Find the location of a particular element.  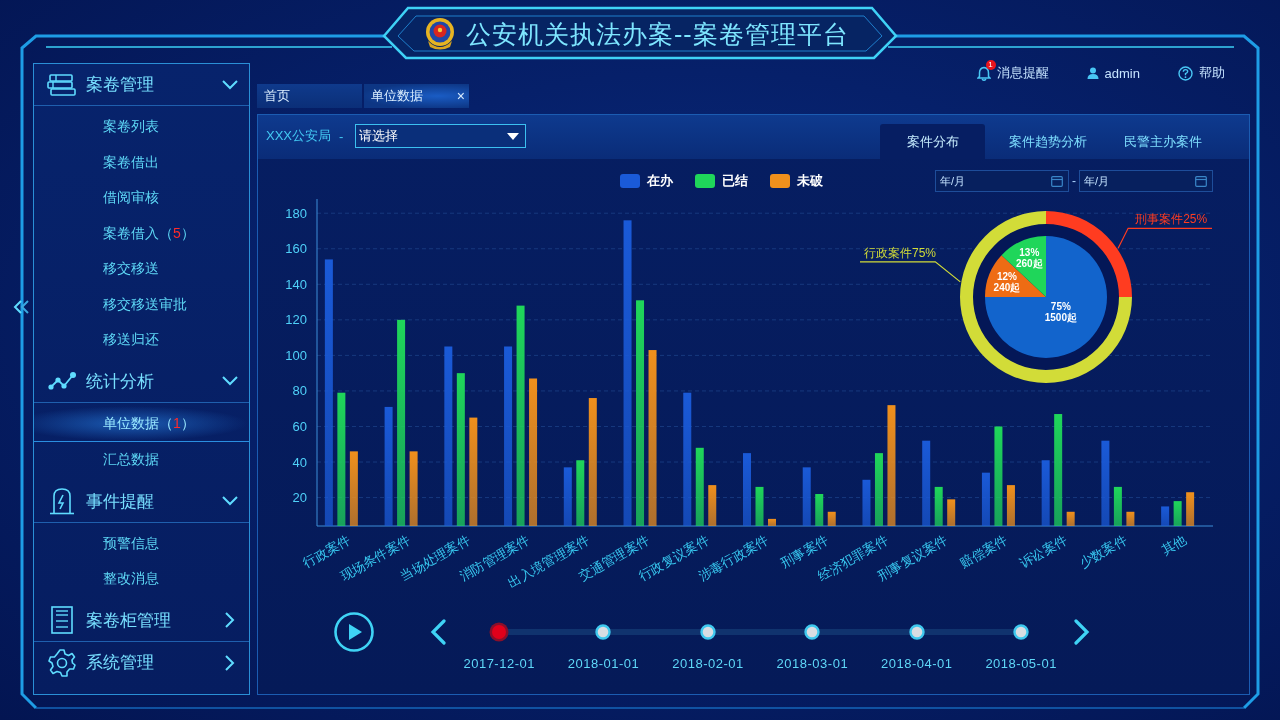

x-axis-label: 少数案件 is located at coordinates (1103, 551).